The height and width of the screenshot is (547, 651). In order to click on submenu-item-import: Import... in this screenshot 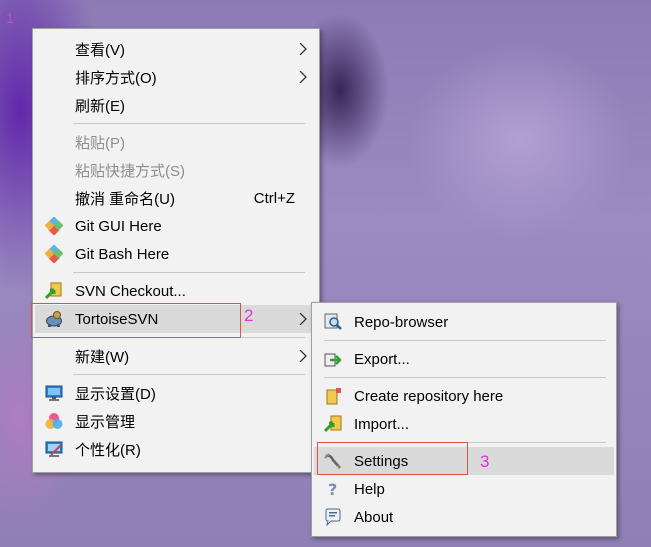, I will do `click(464, 424)`.